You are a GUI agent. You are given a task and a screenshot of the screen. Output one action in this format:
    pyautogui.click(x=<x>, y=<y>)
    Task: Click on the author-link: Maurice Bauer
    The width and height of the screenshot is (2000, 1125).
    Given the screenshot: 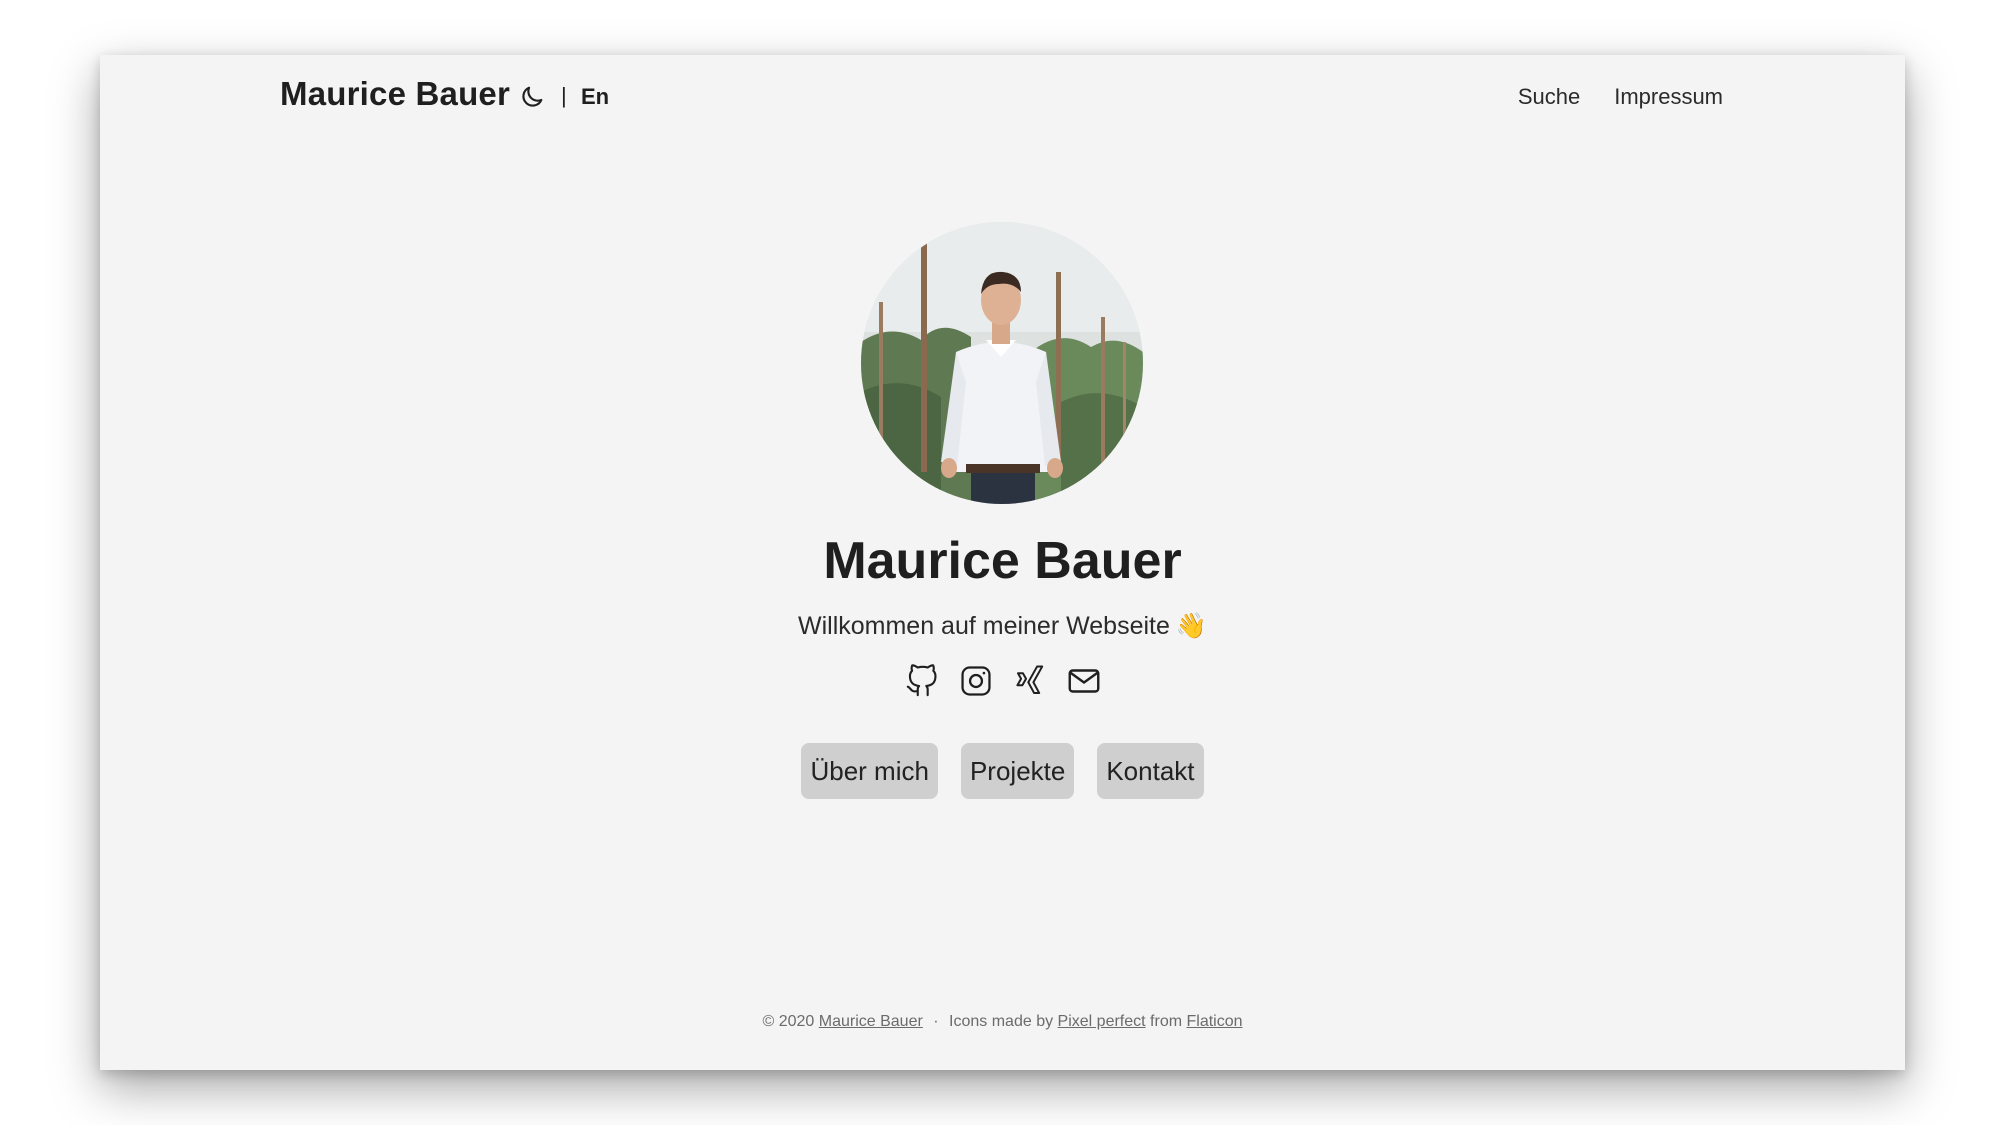 What is the action you would take?
    pyautogui.click(x=871, y=1021)
    